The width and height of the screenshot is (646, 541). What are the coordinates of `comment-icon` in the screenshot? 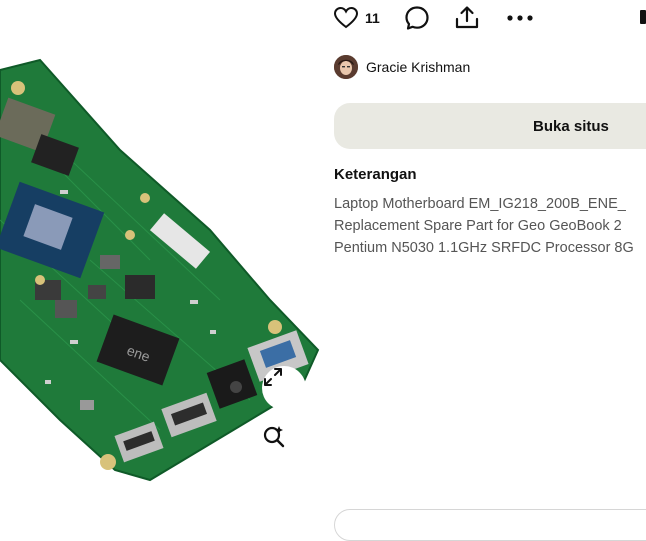 It's located at (417, 18).